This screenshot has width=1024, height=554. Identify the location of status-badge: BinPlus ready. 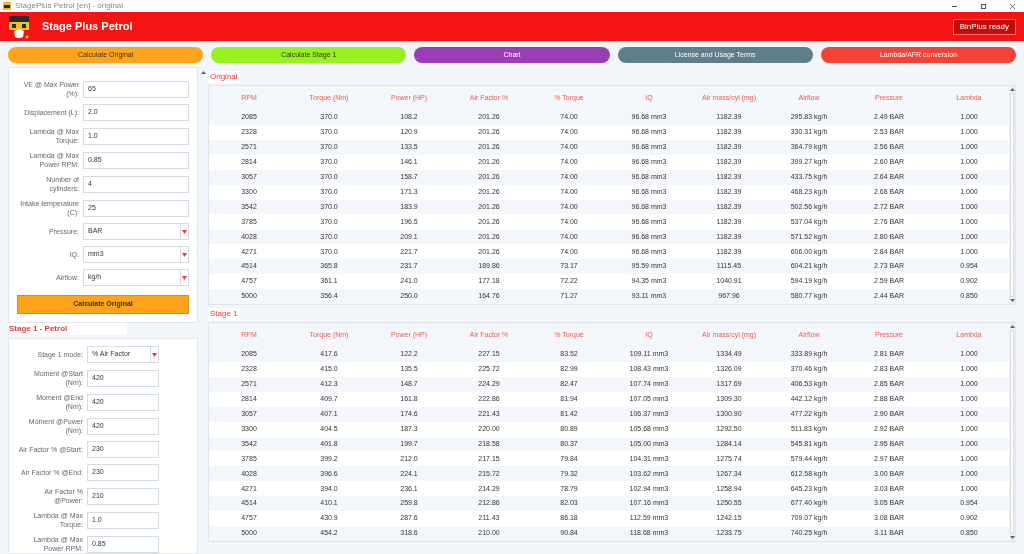
(984, 26).